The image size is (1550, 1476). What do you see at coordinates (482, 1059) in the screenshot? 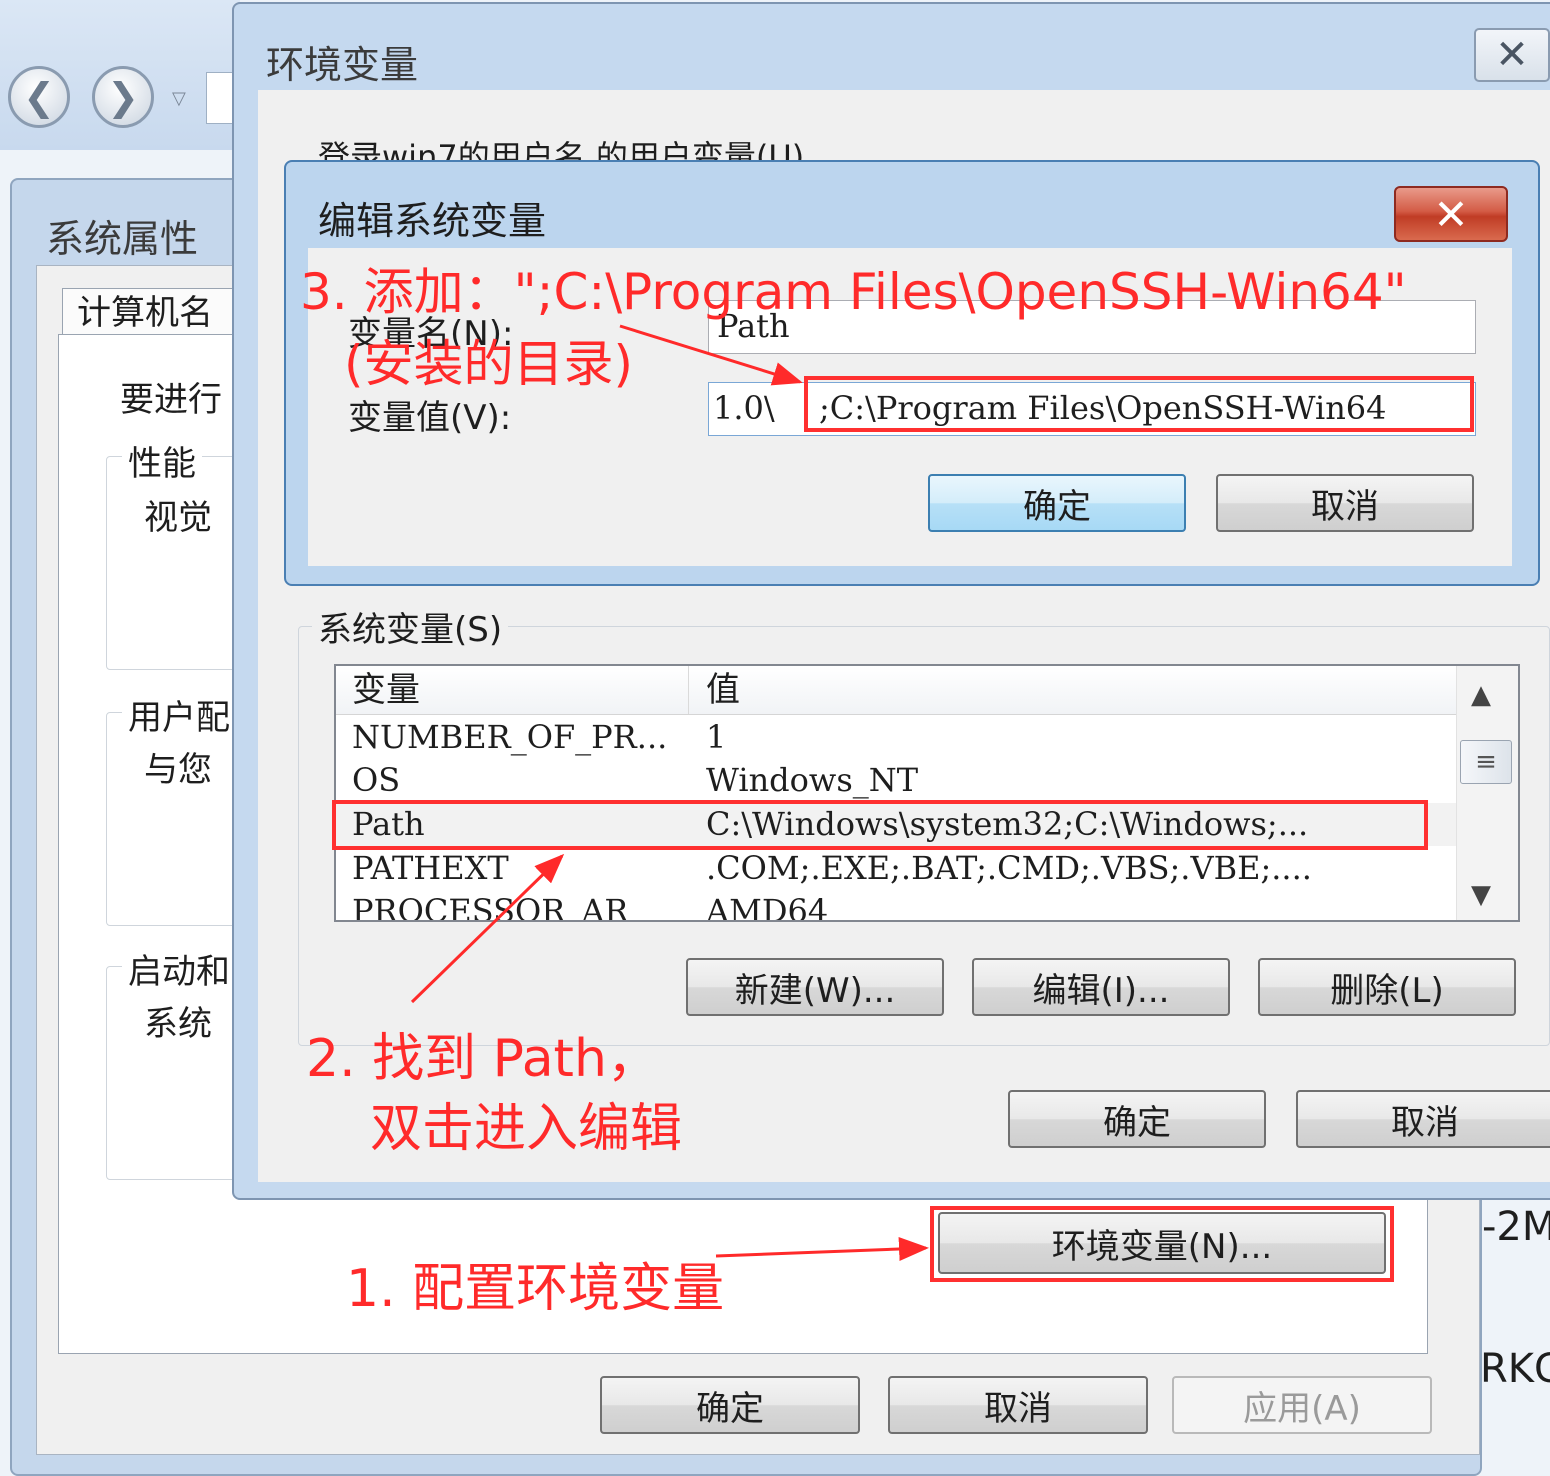
I see `annotation-step2: 2. 找到 Path，` at bounding box center [482, 1059].